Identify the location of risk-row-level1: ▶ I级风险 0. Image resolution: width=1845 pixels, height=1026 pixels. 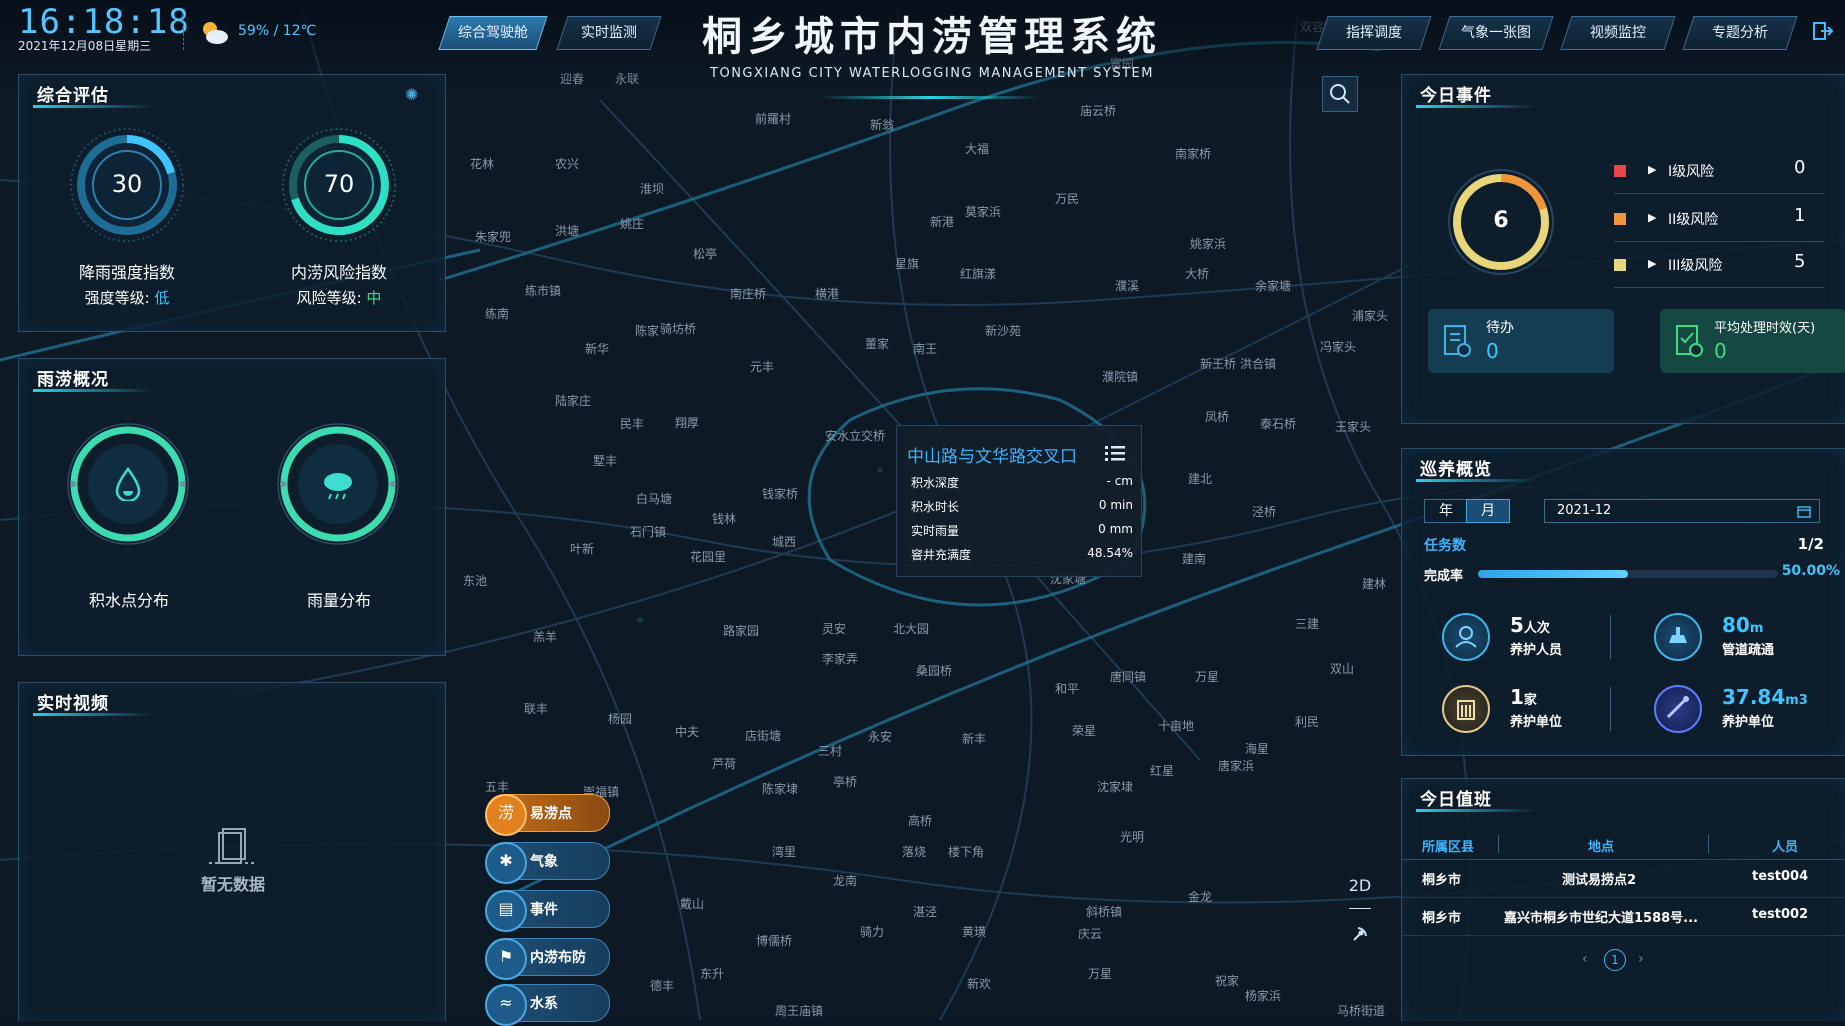
(1719, 175).